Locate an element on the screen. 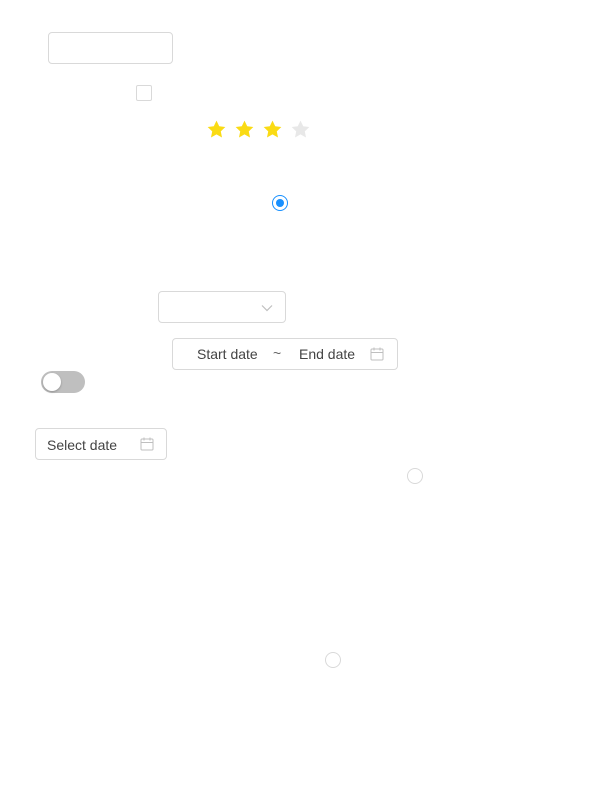 The image size is (594, 799). date-picker-placeholder: Select date is located at coordinates (82, 445).